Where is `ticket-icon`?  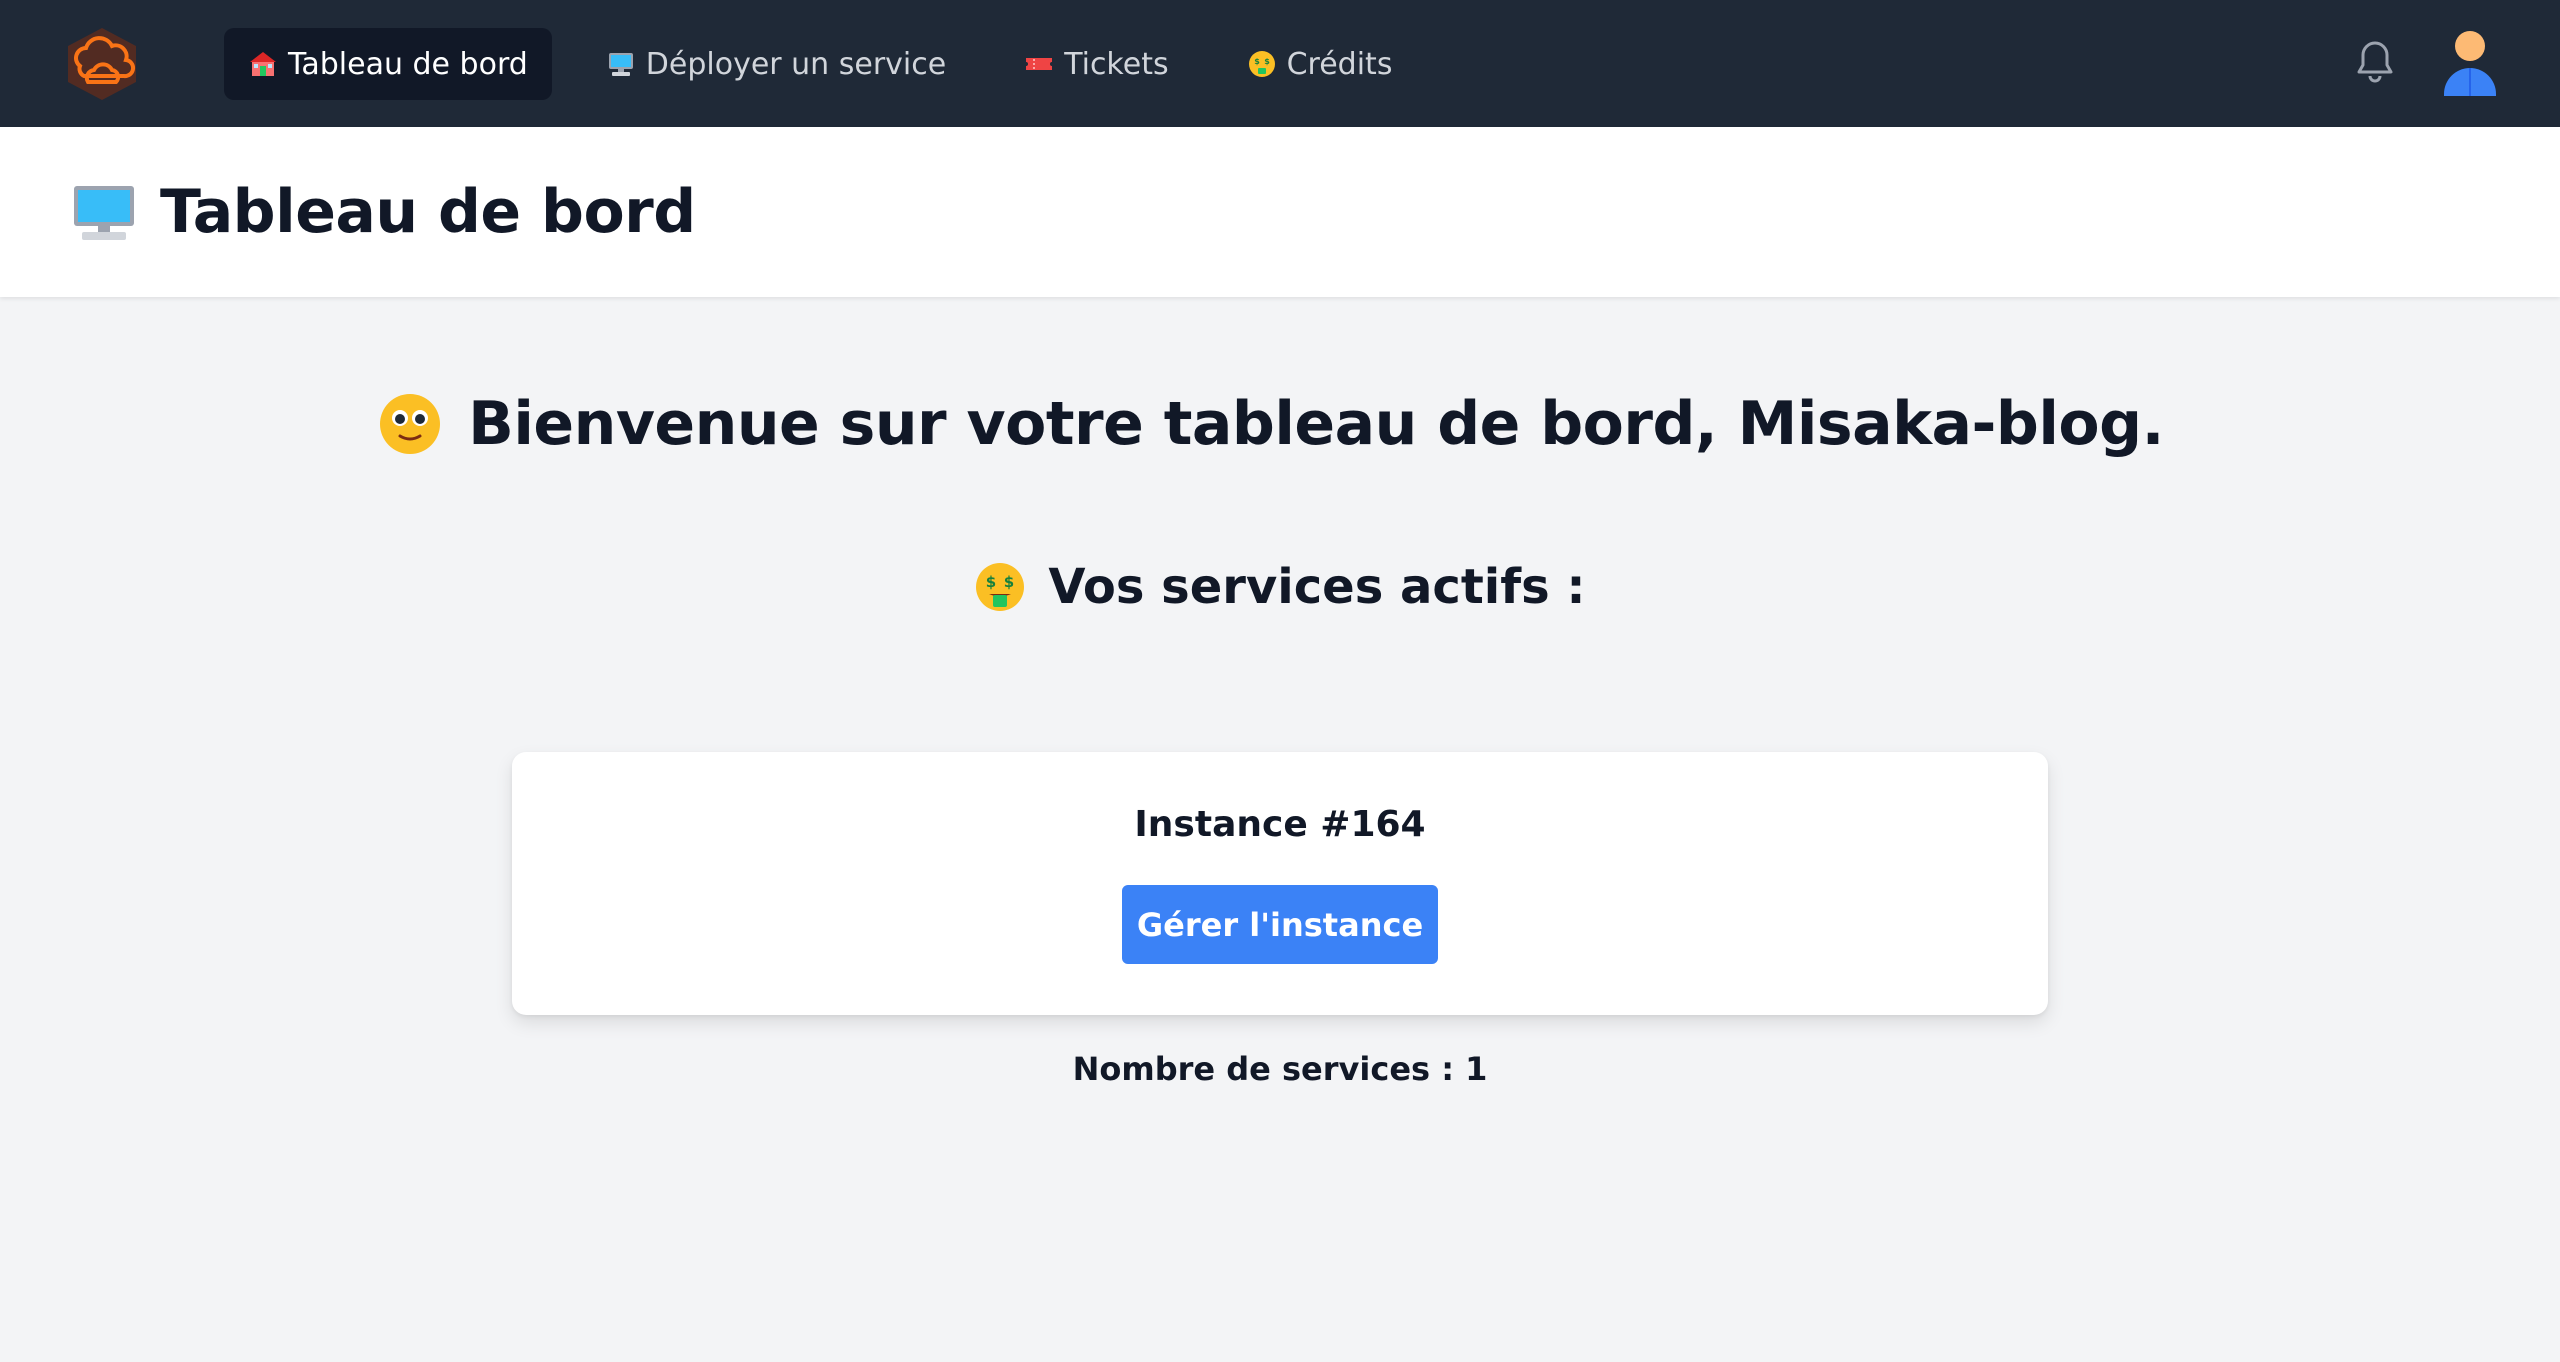 ticket-icon is located at coordinates (1039, 64).